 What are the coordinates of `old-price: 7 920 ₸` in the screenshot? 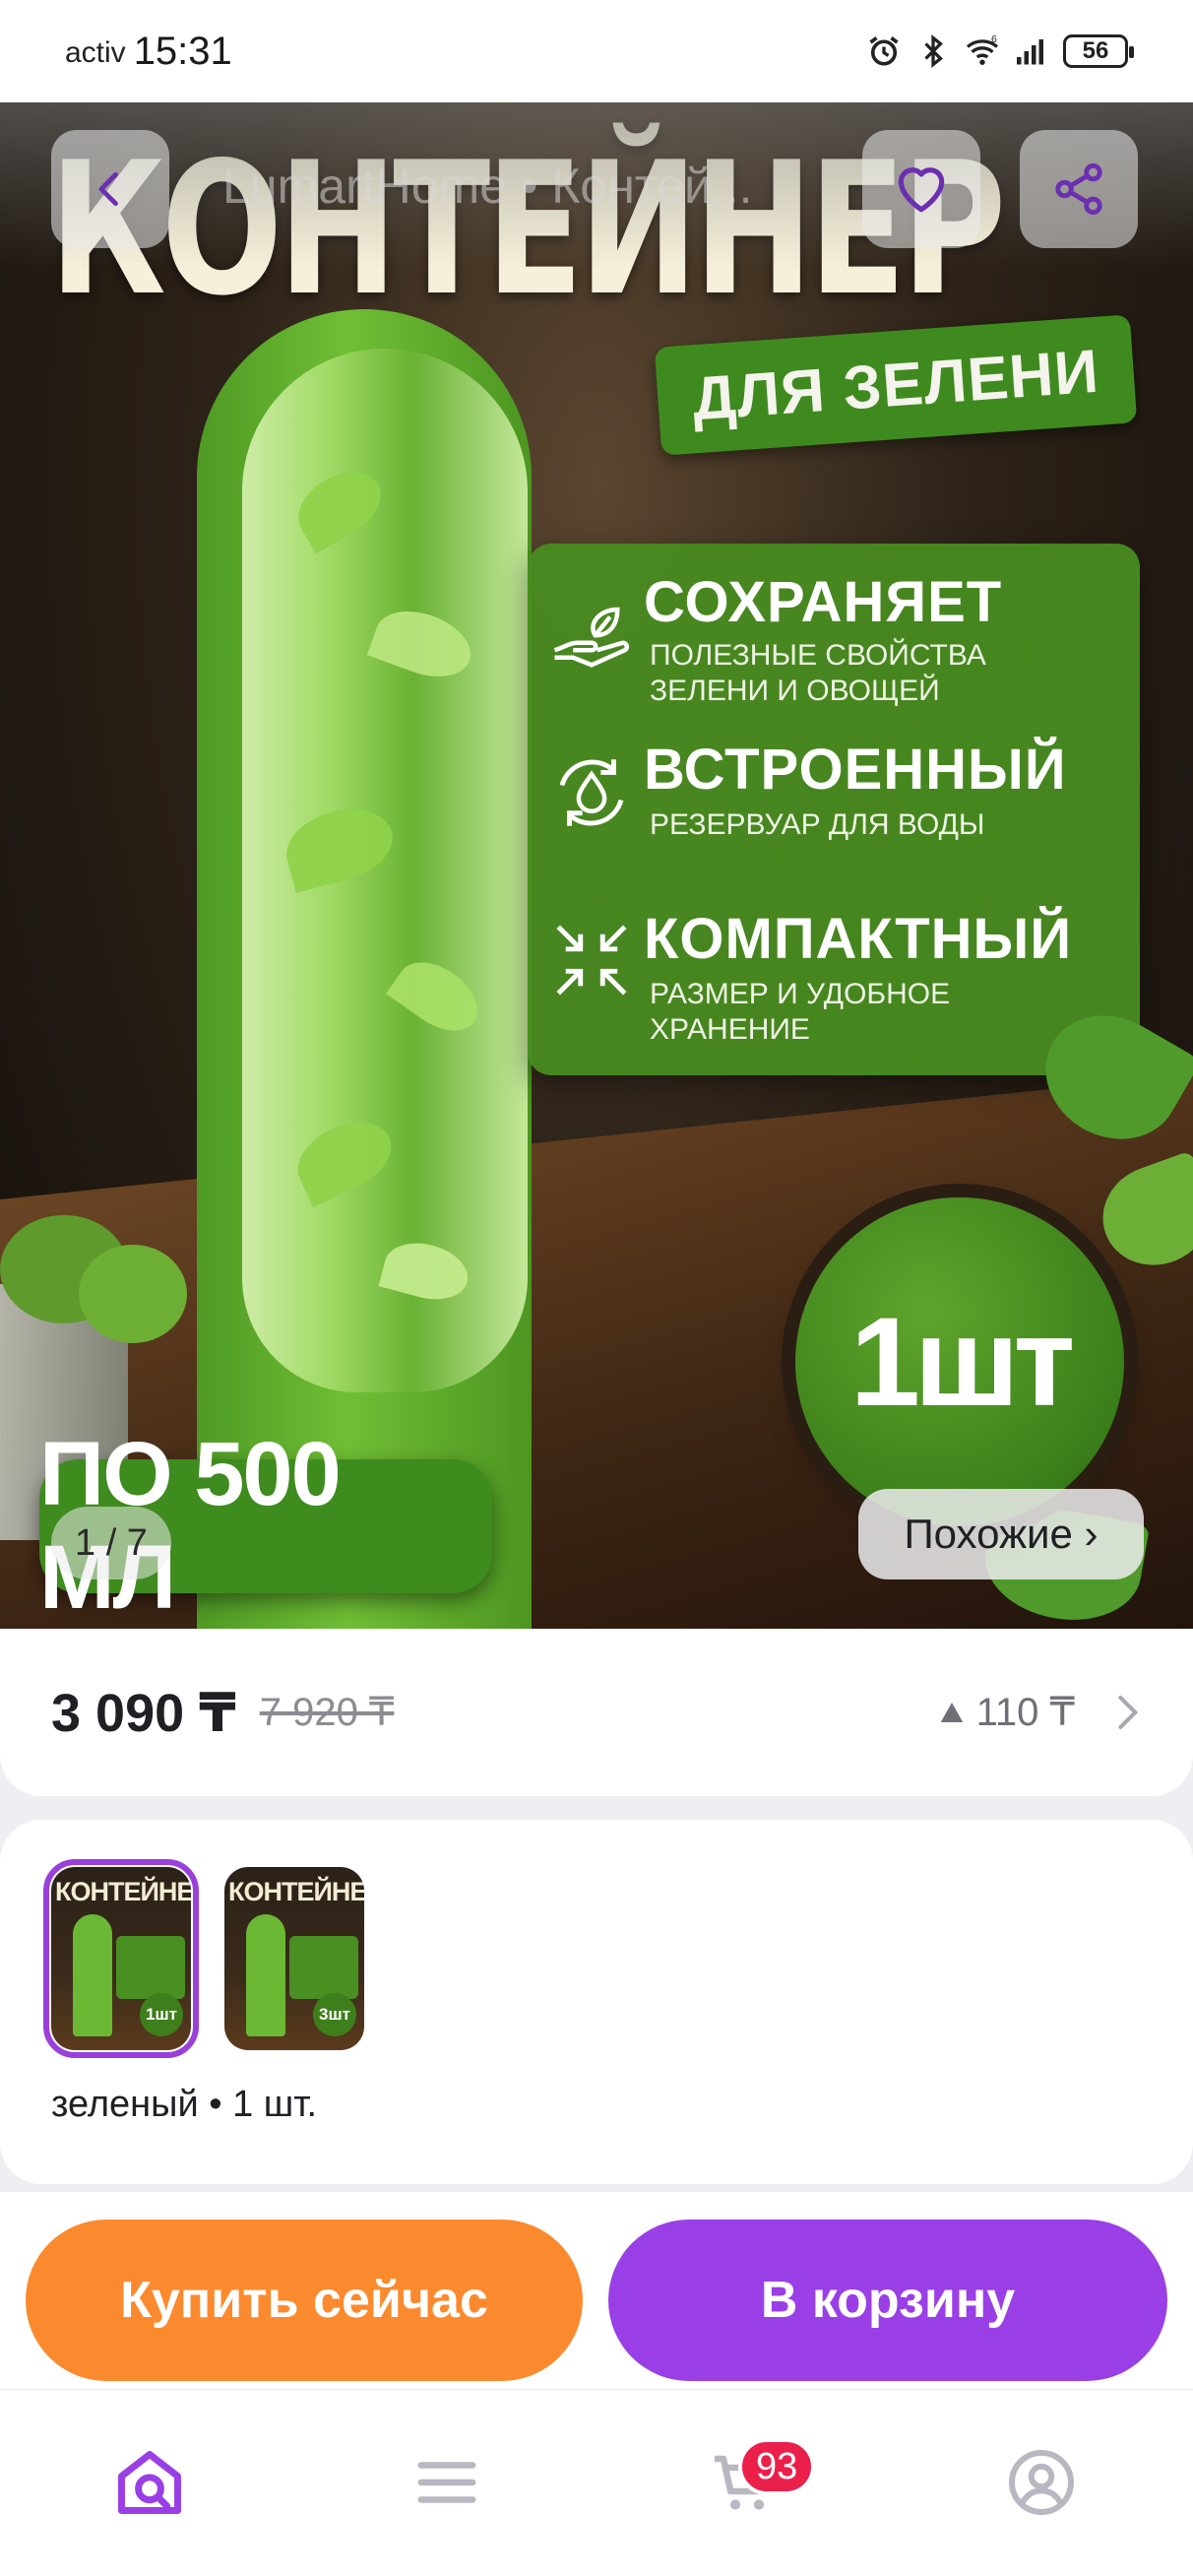 It's located at (327, 1712).